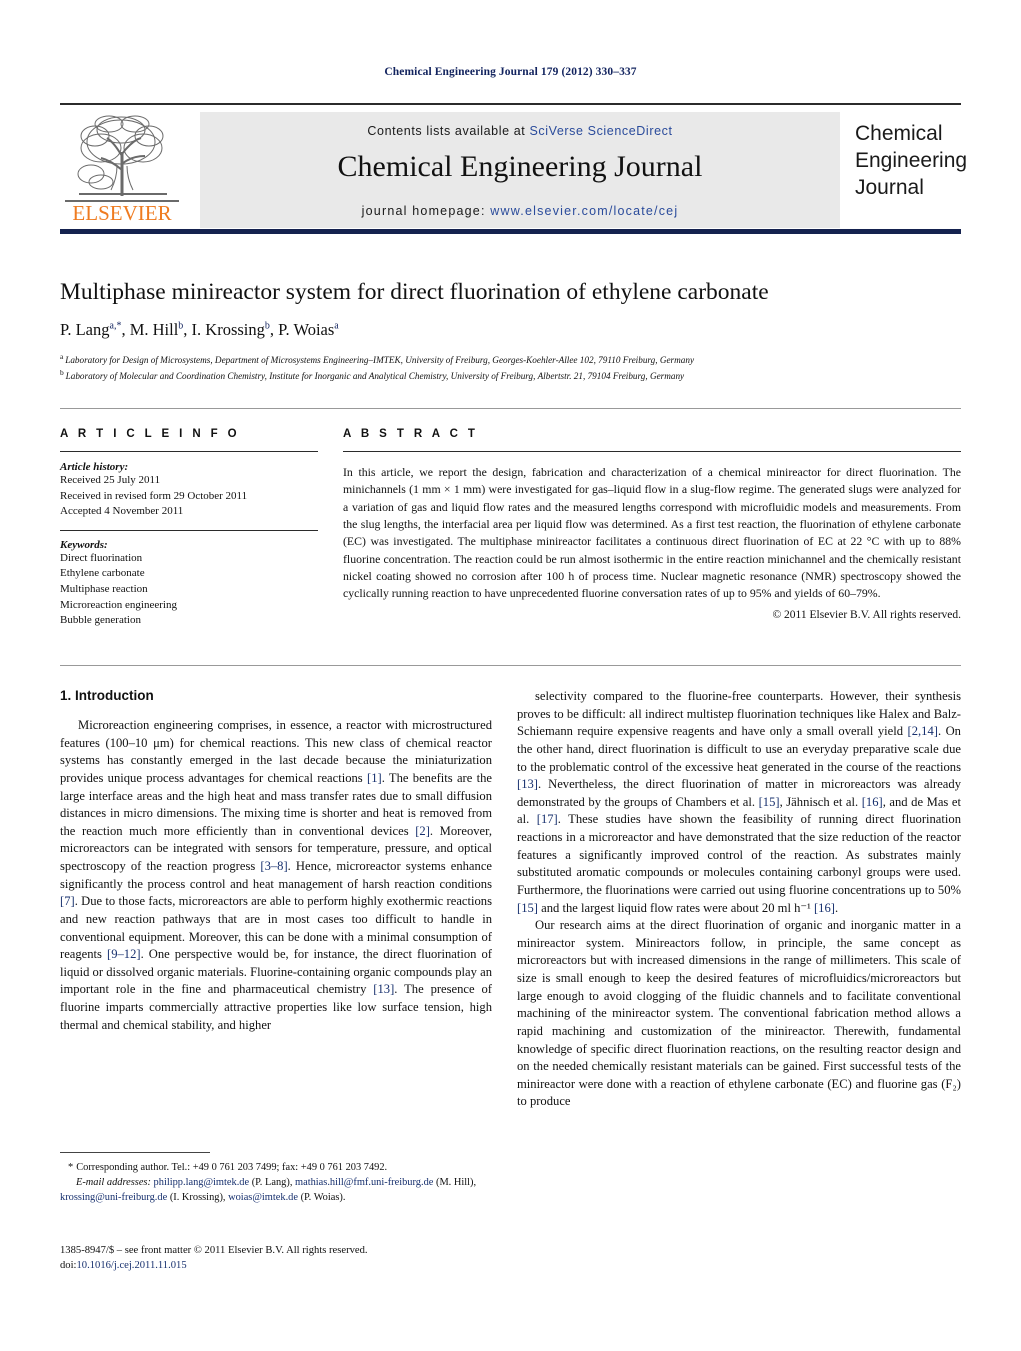  Describe the element at coordinates (306, 330) in the screenshot. I see `author-name: P. Woias` at that location.